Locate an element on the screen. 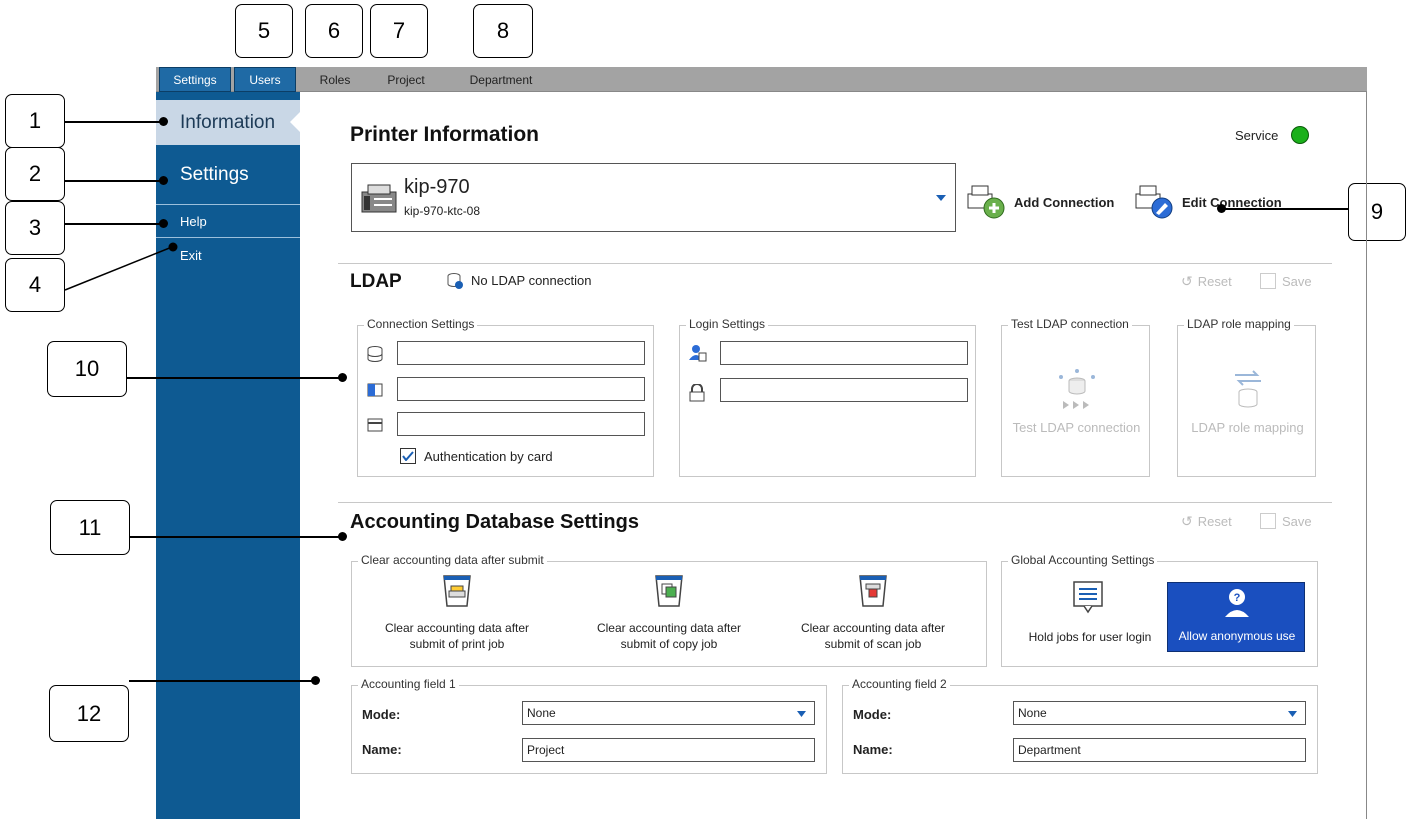 This screenshot has height=819, width=1408. printer-select: kip-970 kip-970-ktc-08 is located at coordinates (653, 197).